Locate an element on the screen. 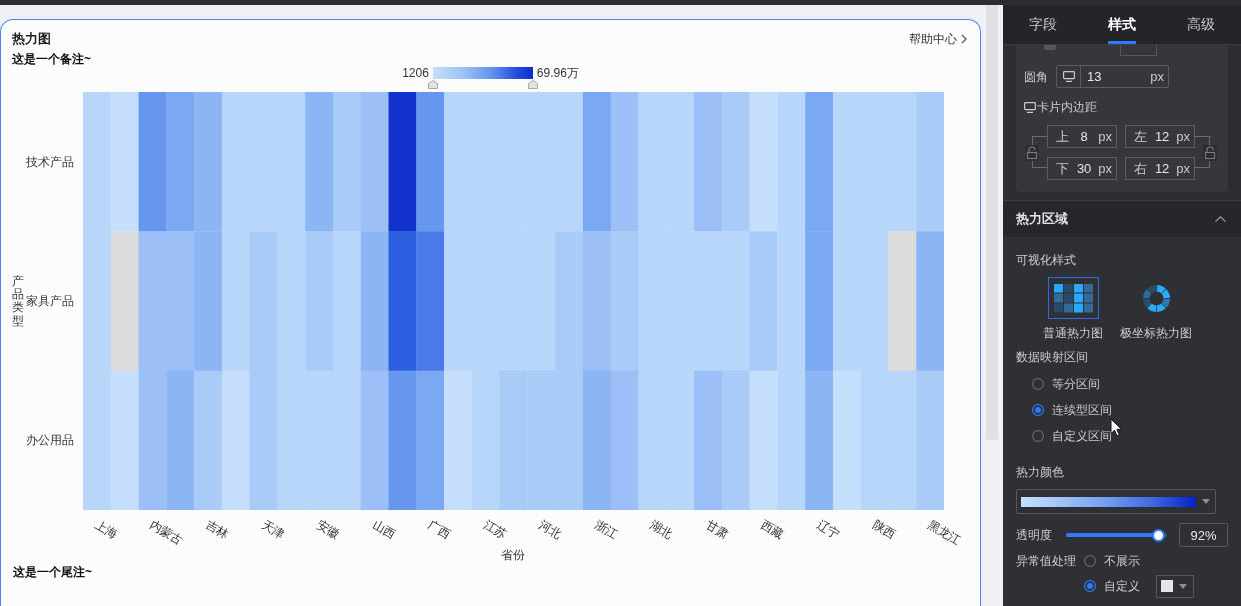 This screenshot has width=1241, height=606. color-scheme-dropdown is located at coordinates (1116, 501).